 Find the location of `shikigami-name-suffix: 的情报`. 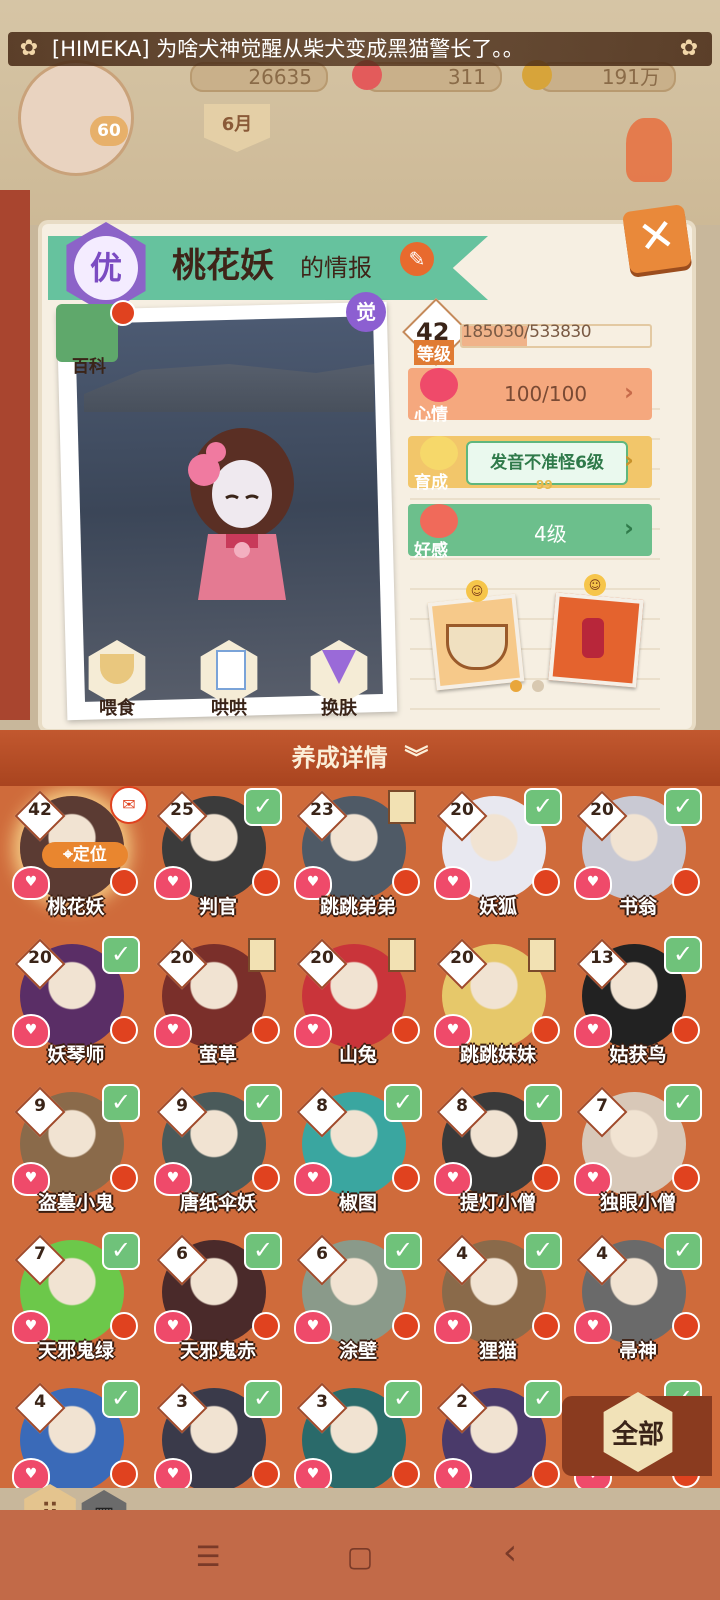

shikigami-name-suffix: 的情报 is located at coordinates (336, 268).